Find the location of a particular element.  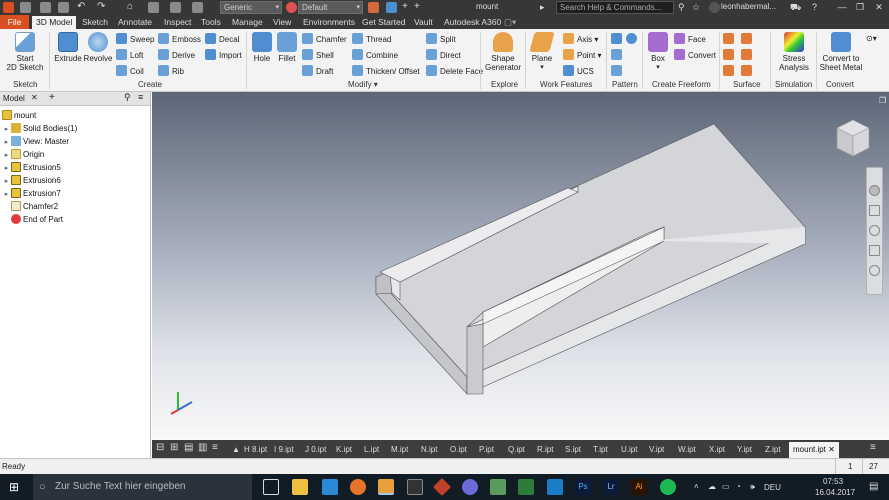

tree-root: mount is located at coordinates (19, 115).